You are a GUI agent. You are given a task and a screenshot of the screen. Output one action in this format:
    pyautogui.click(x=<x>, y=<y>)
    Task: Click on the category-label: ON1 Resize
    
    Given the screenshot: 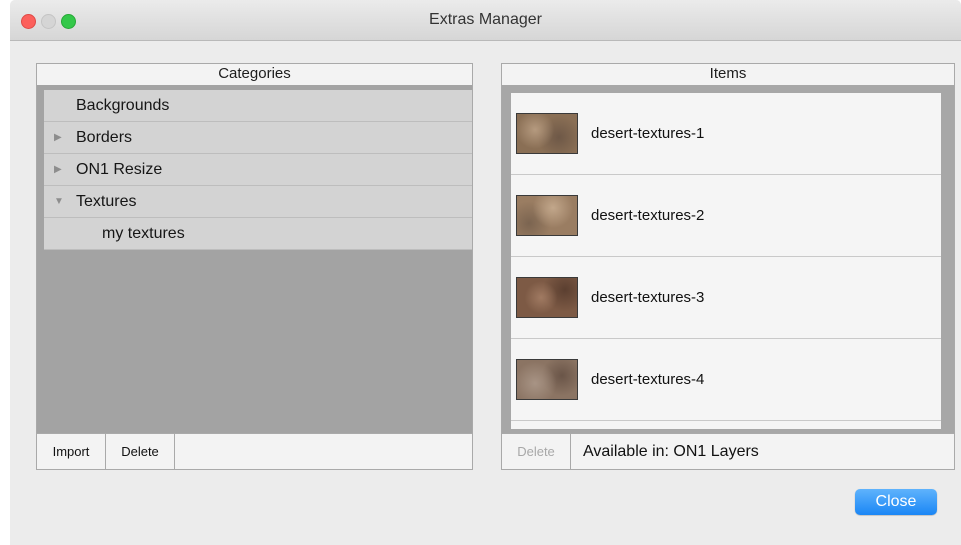 What is the action you would take?
    pyautogui.click(x=119, y=169)
    